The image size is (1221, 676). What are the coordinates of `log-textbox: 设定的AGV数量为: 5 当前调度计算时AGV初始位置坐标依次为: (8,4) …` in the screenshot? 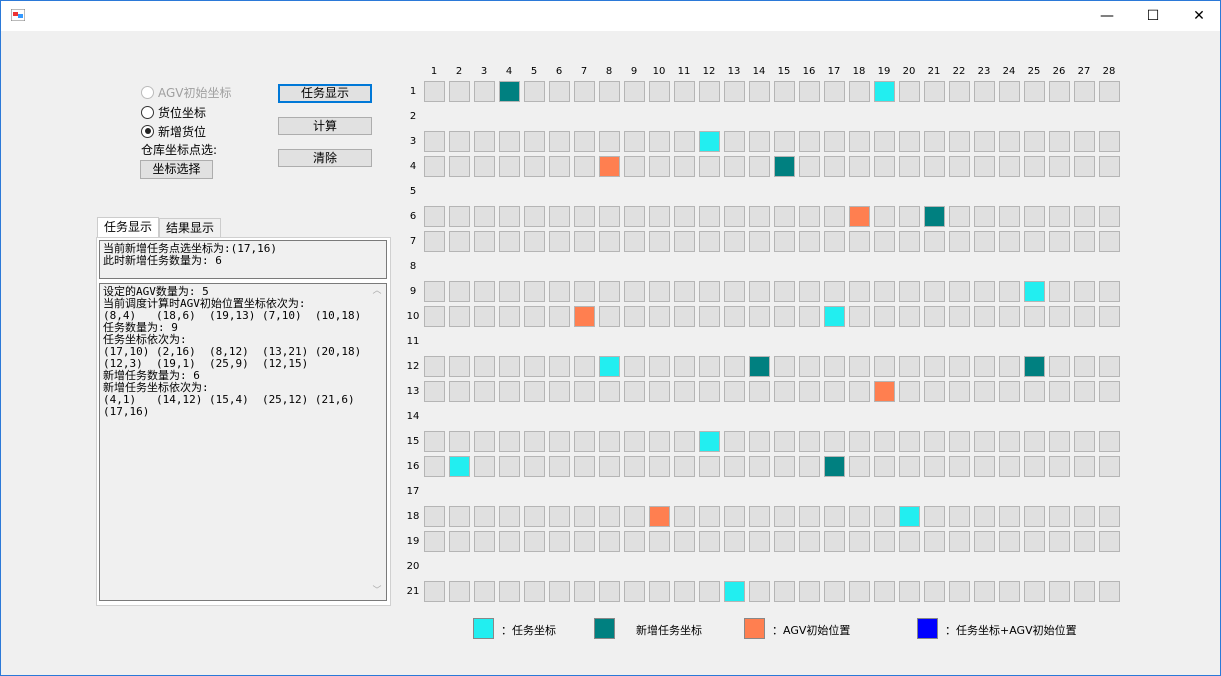 It's located at (243, 442).